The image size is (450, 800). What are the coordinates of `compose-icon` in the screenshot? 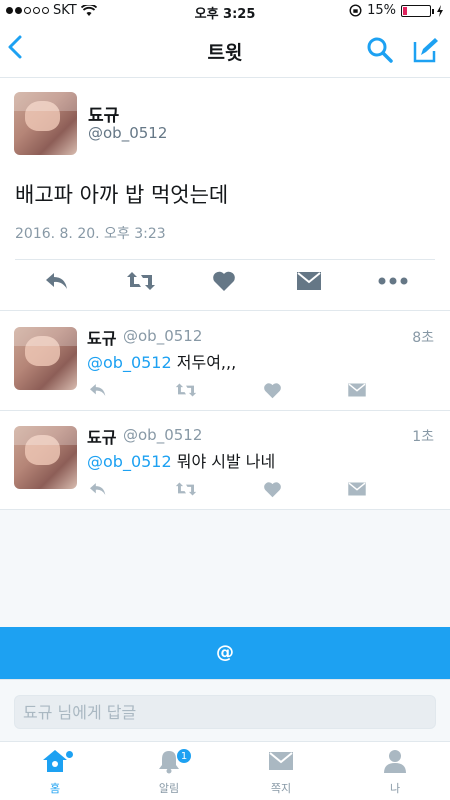 It's located at (425, 50).